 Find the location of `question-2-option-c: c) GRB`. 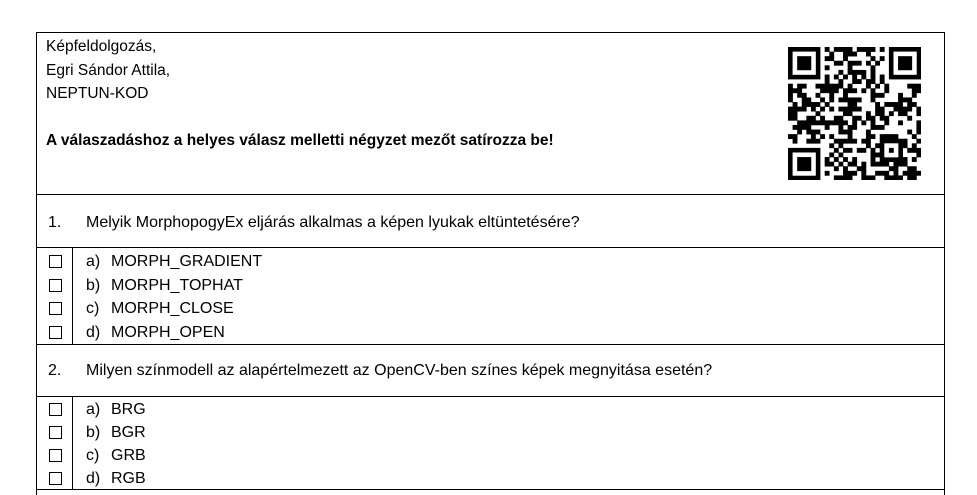

question-2-option-c: c) GRB is located at coordinates (490, 457).